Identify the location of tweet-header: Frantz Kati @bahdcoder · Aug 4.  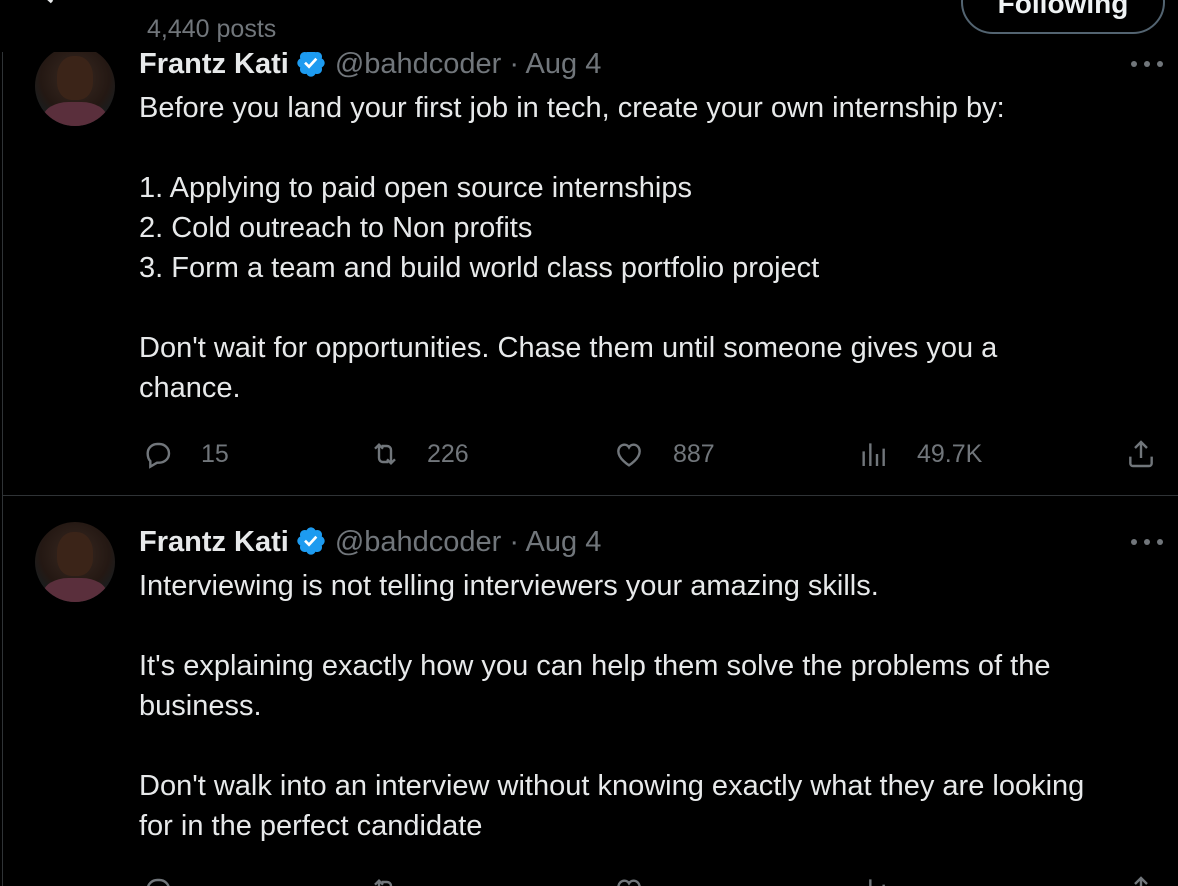
(370, 542).